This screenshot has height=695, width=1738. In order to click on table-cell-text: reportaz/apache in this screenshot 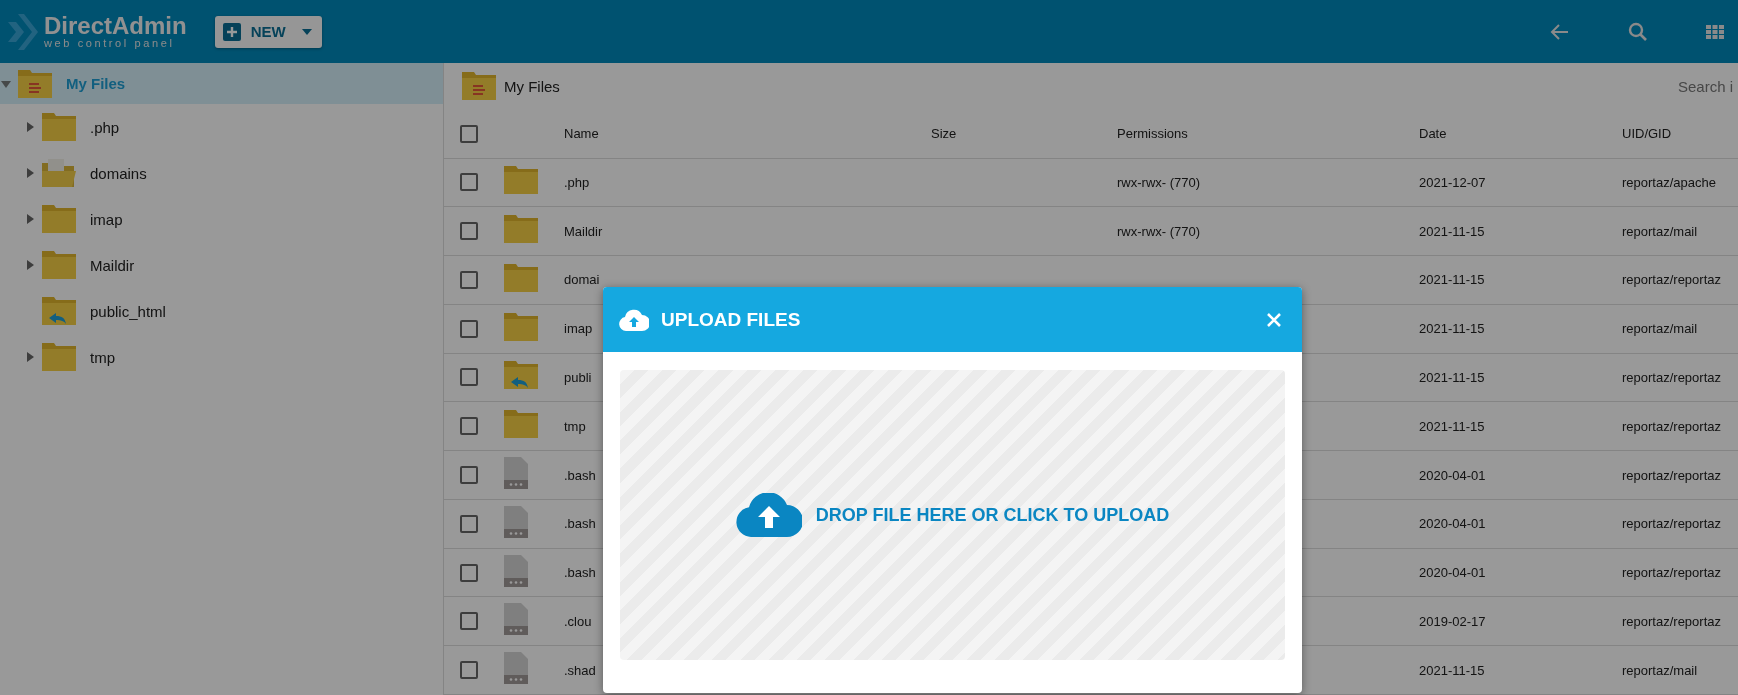, I will do `click(1669, 182)`.